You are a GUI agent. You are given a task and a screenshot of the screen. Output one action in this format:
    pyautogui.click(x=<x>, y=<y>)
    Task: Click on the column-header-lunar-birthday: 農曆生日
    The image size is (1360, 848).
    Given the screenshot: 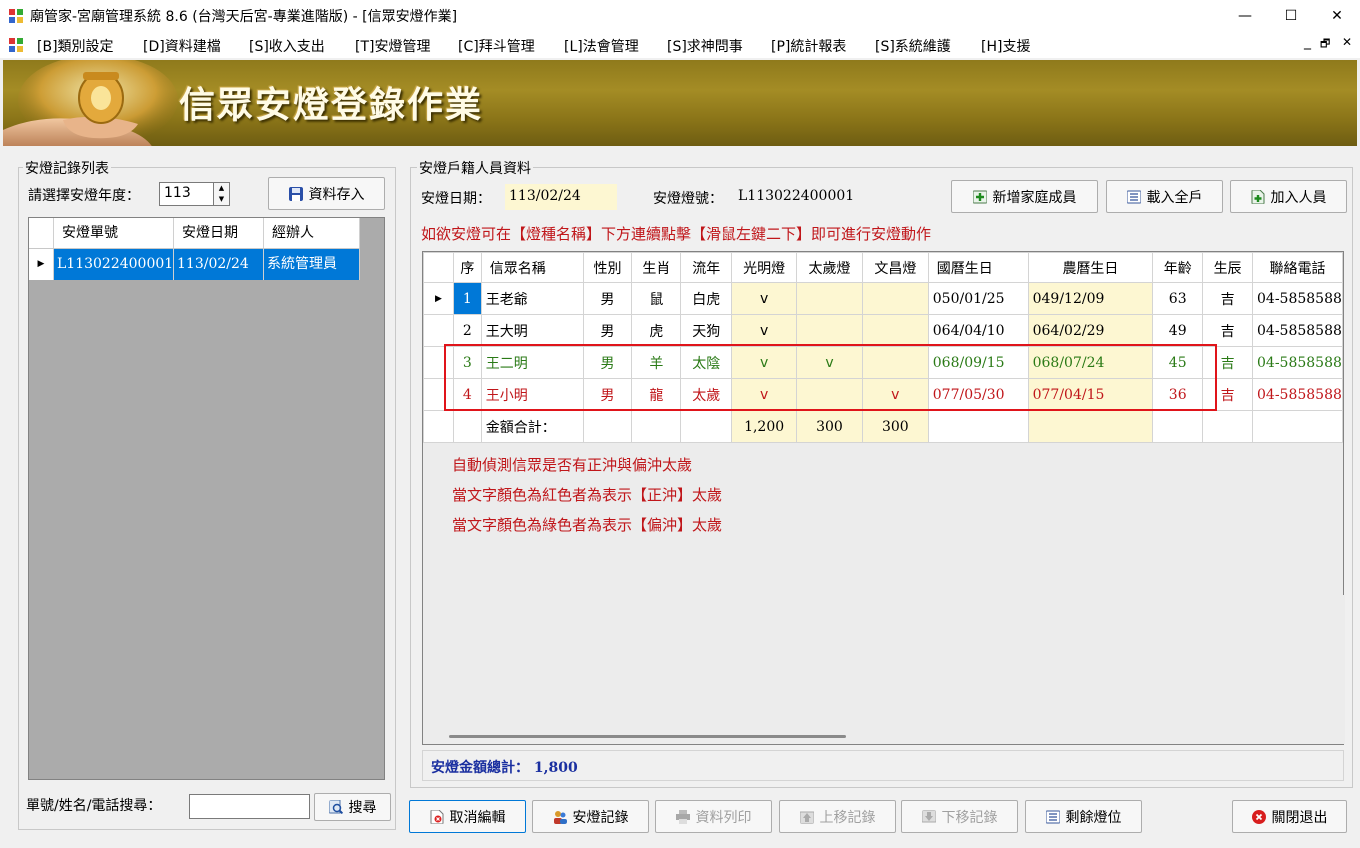 What is the action you would take?
    pyautogui.click(x=1090, y=267)
    